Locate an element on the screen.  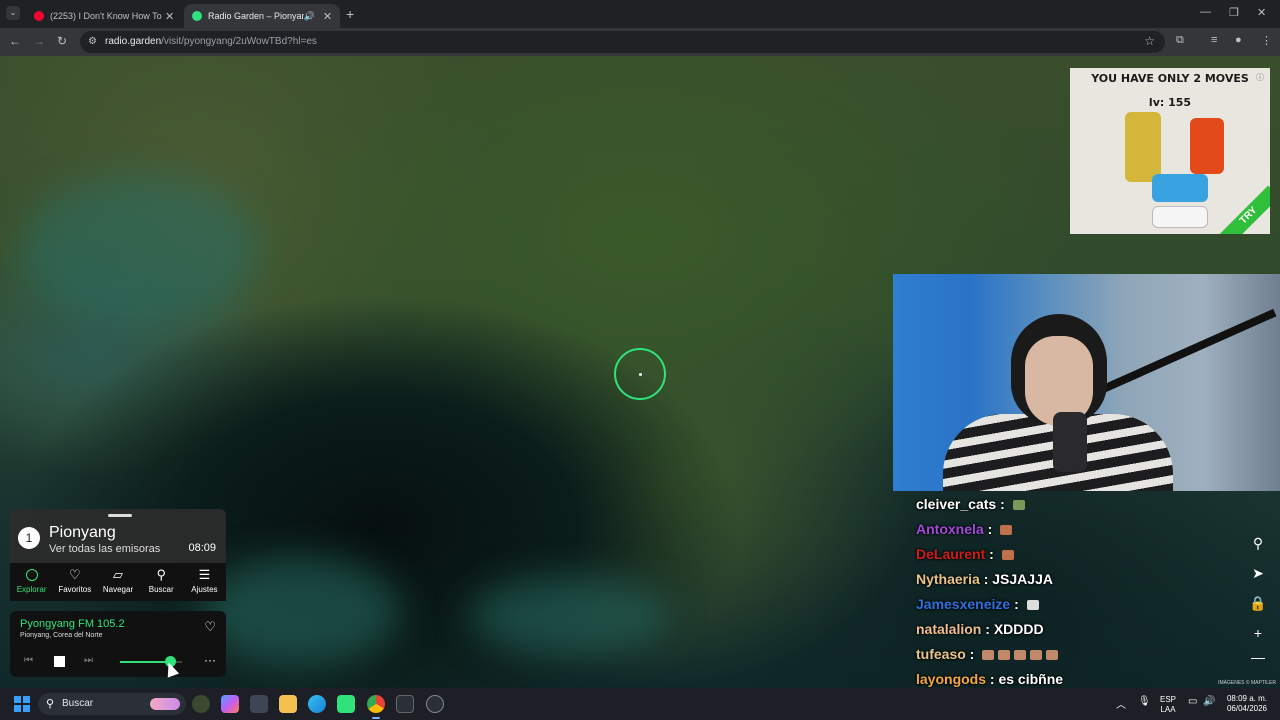
city-card: 1 Pionyang Ver todas las emisoras 08:09 is located at coordinates (118, 536).